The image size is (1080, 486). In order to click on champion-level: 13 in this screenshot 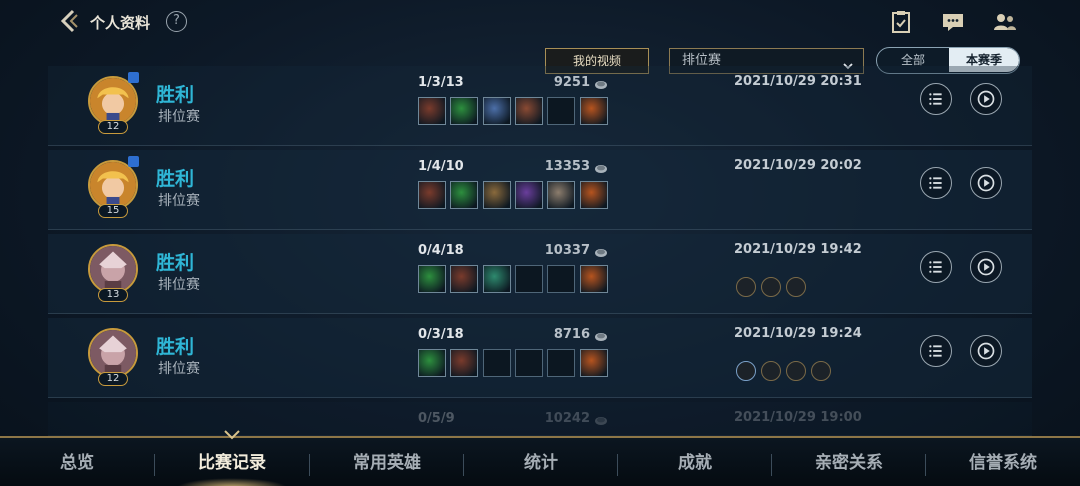, I will do `click(113, 295)`.